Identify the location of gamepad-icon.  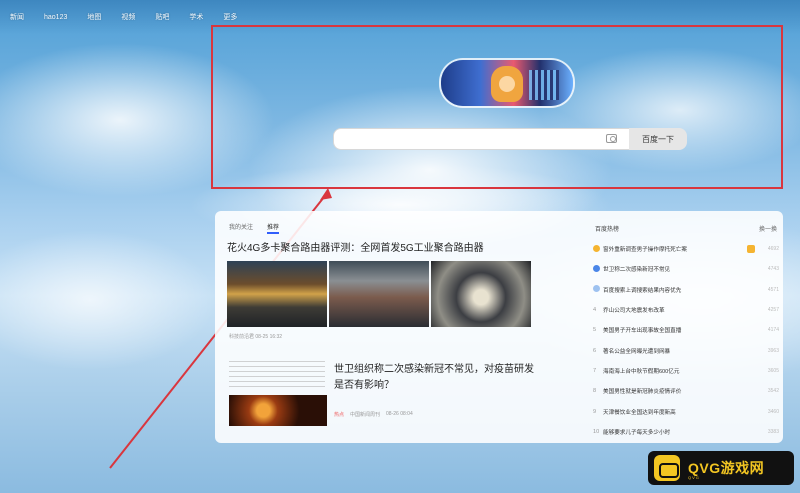
(667, 468).